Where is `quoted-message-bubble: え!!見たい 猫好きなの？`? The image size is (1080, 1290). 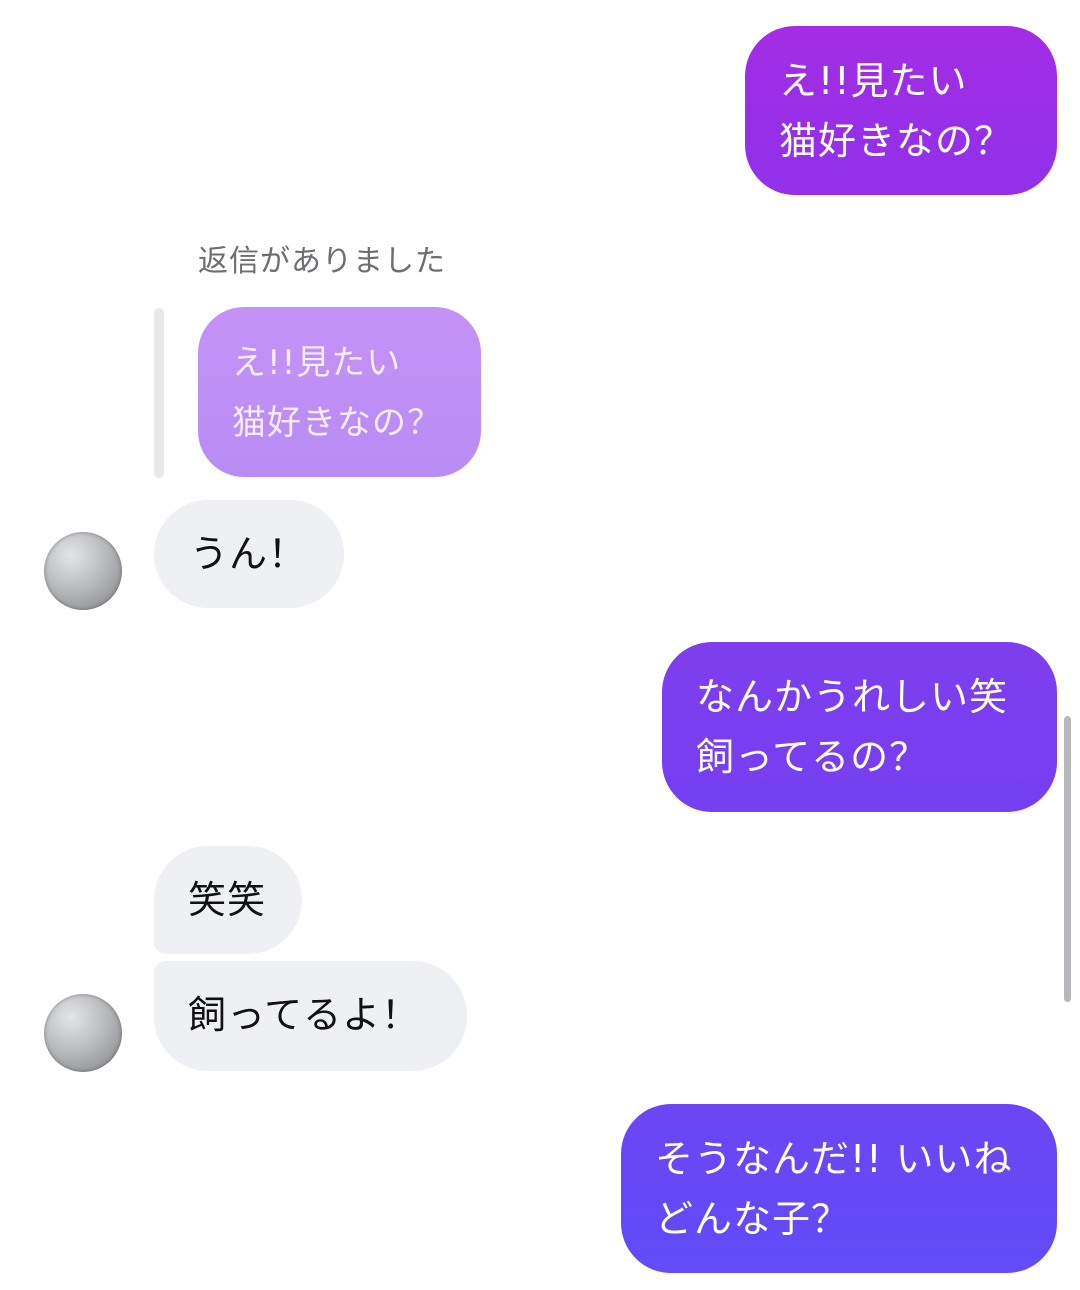 quoted-message-bubble: え!!見たい 猫好きなの？ is located at coordinates (339, 392).